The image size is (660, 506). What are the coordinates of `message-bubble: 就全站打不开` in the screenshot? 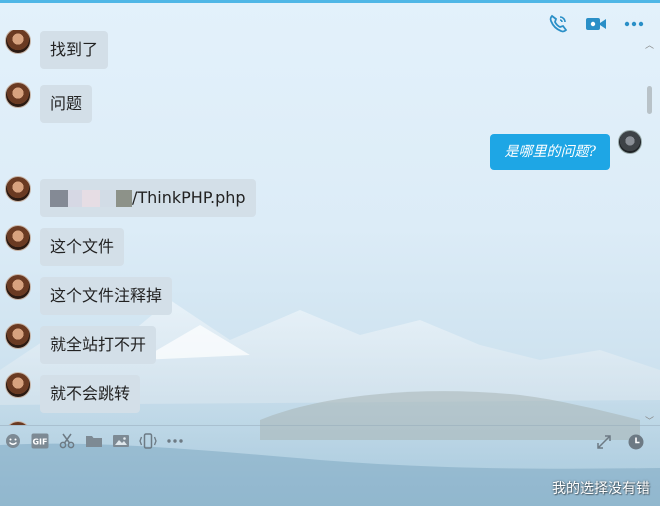 It's located at (98, 345).